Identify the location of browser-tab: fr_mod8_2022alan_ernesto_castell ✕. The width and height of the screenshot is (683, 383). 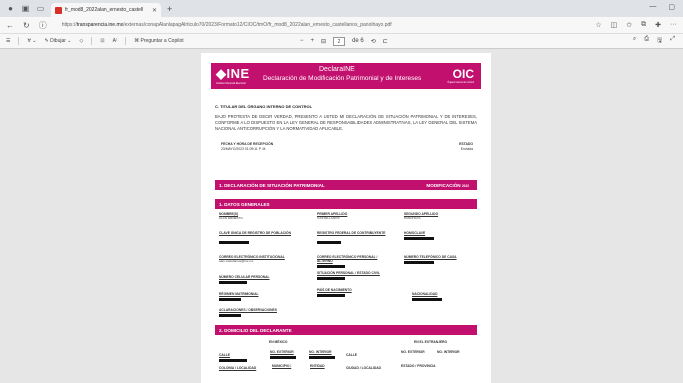
(106, 10).